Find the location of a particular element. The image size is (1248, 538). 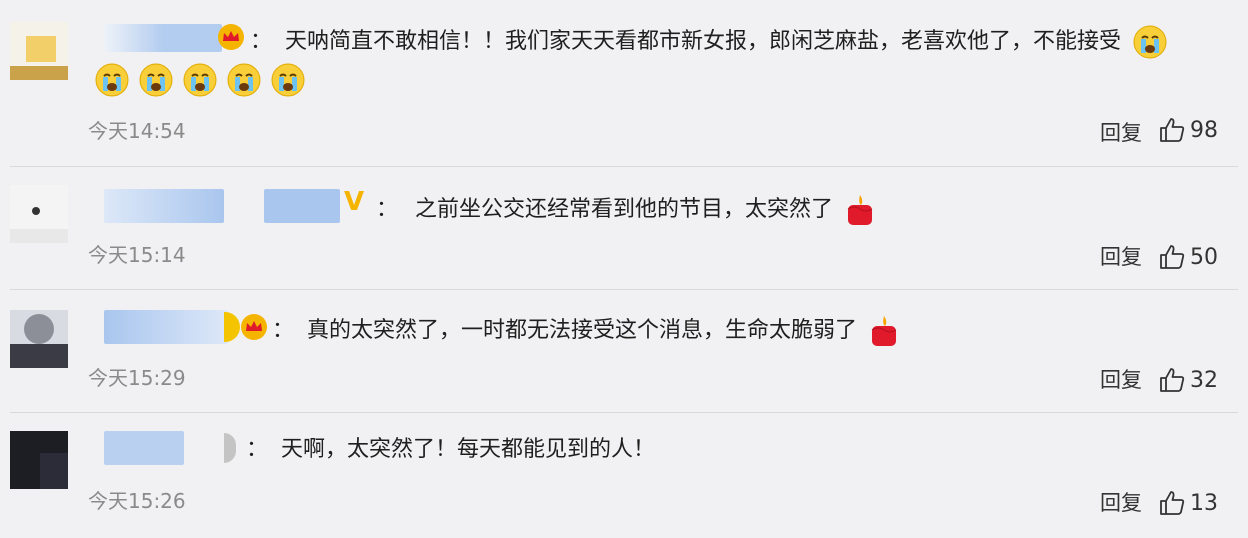

like-count: 98 is located at coordinates (1204, 130).